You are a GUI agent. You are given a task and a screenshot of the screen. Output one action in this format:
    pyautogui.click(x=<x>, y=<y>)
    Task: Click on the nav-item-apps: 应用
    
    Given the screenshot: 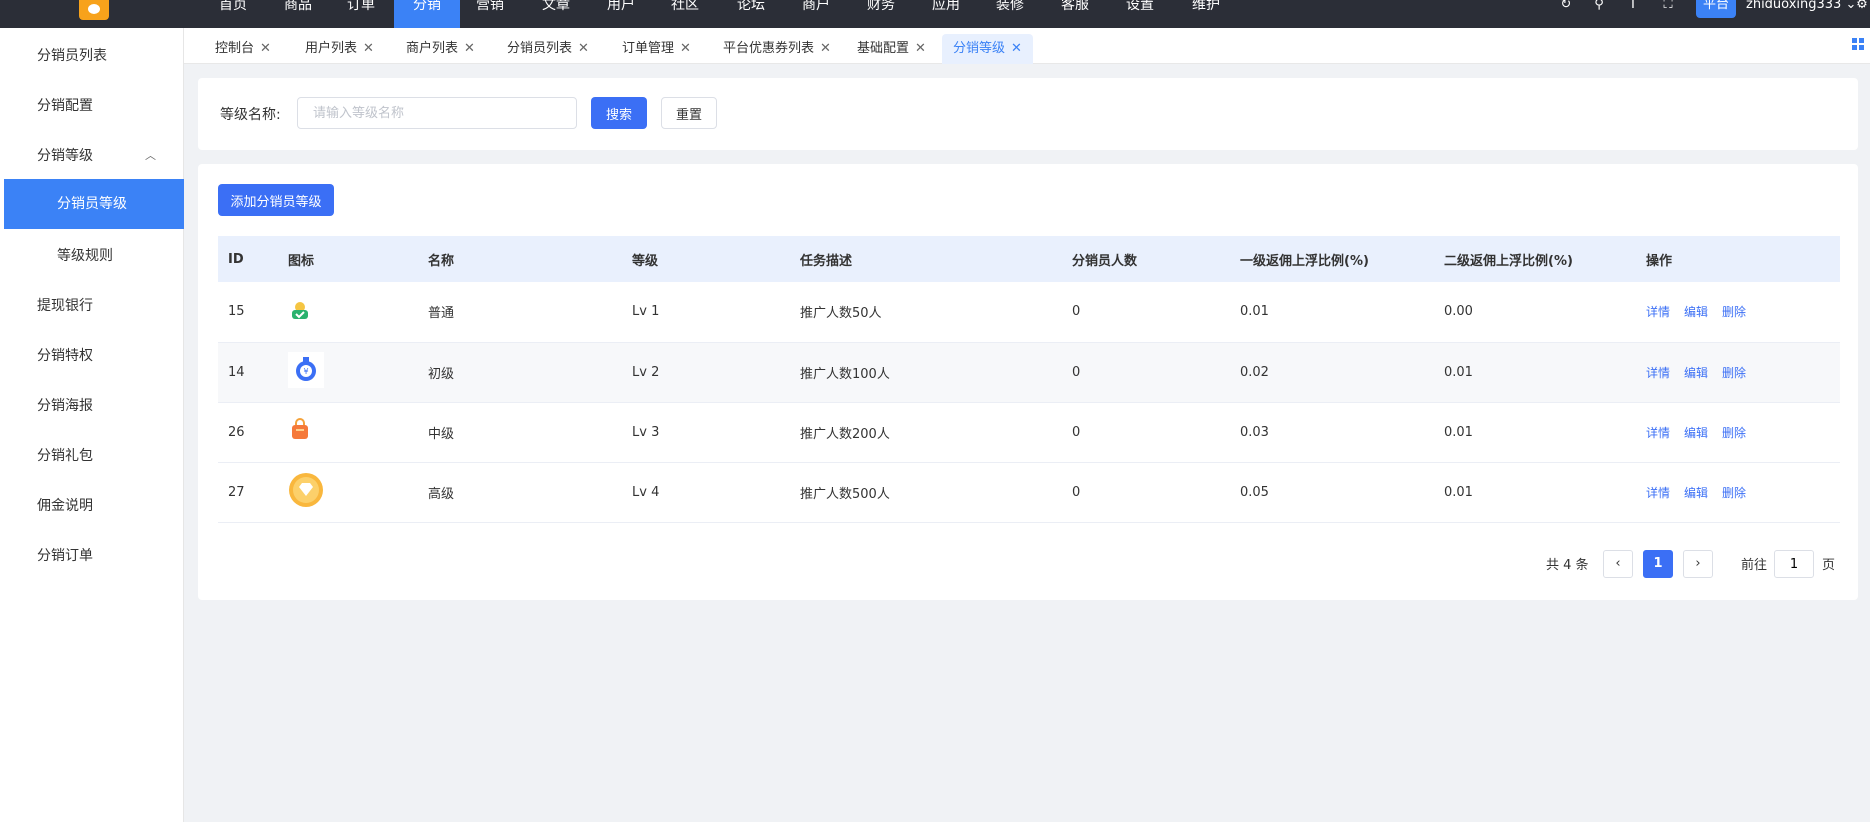 What is the action you would take?
    pyautogui.click(x=946, y=14)
    